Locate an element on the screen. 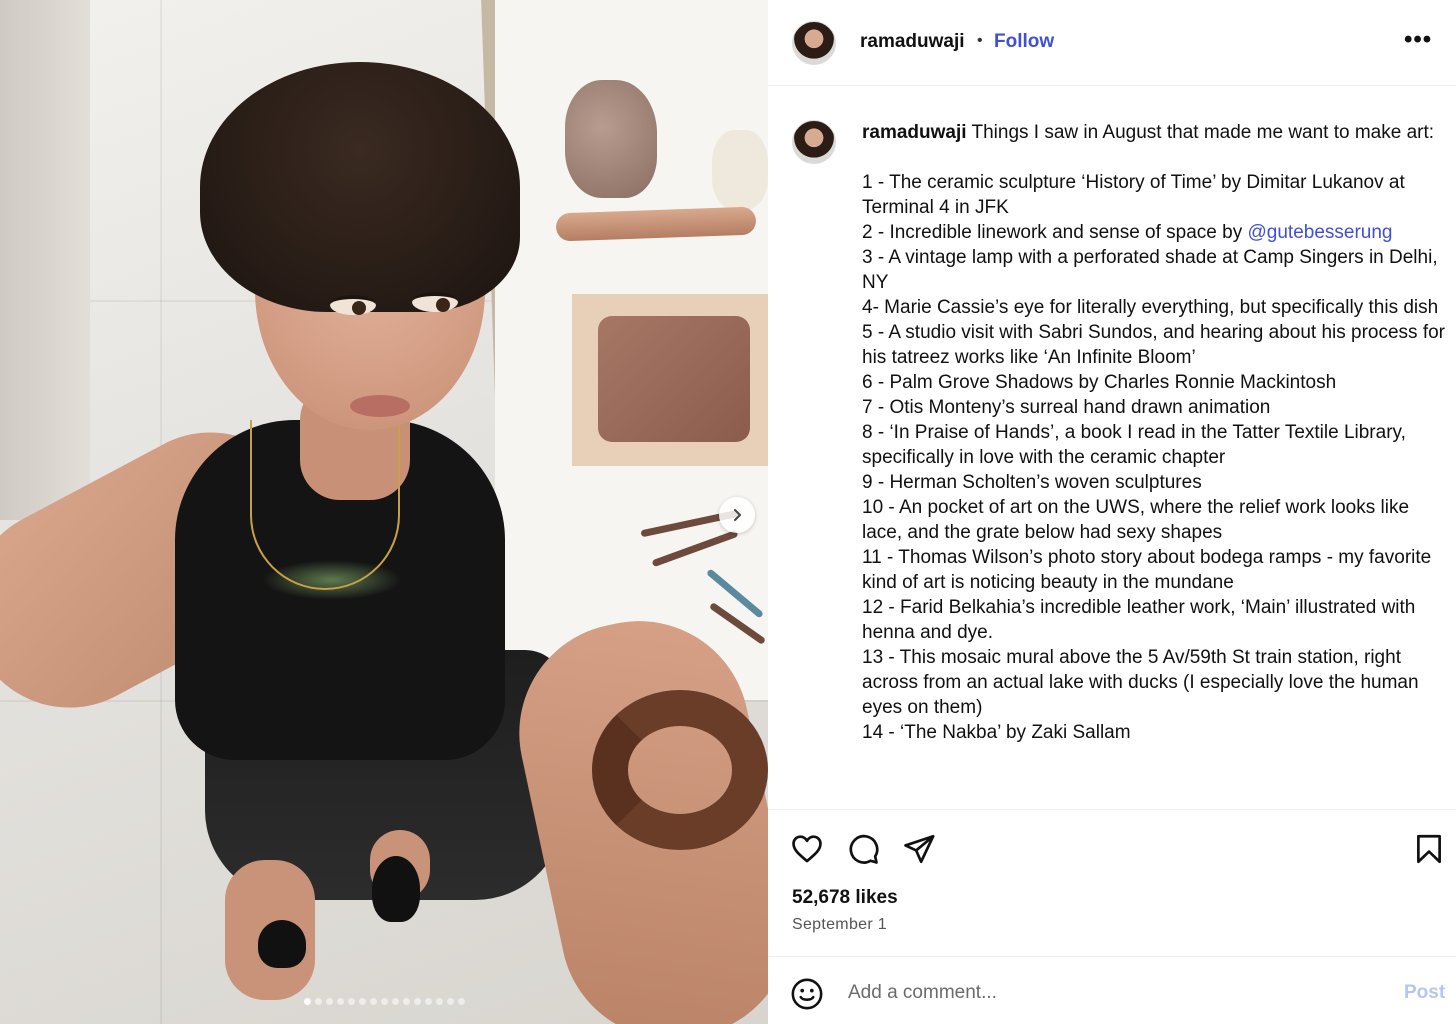 The width and height of the screenshot is (1456, 1024). post-header: ramaduwaji • Follow ••• is located at coordinates (1112, 43).